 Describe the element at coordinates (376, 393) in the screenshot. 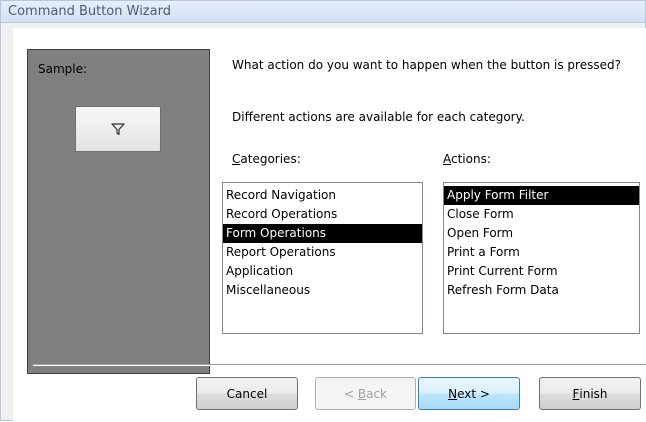

I see `back-button-rest: ack` at that location.